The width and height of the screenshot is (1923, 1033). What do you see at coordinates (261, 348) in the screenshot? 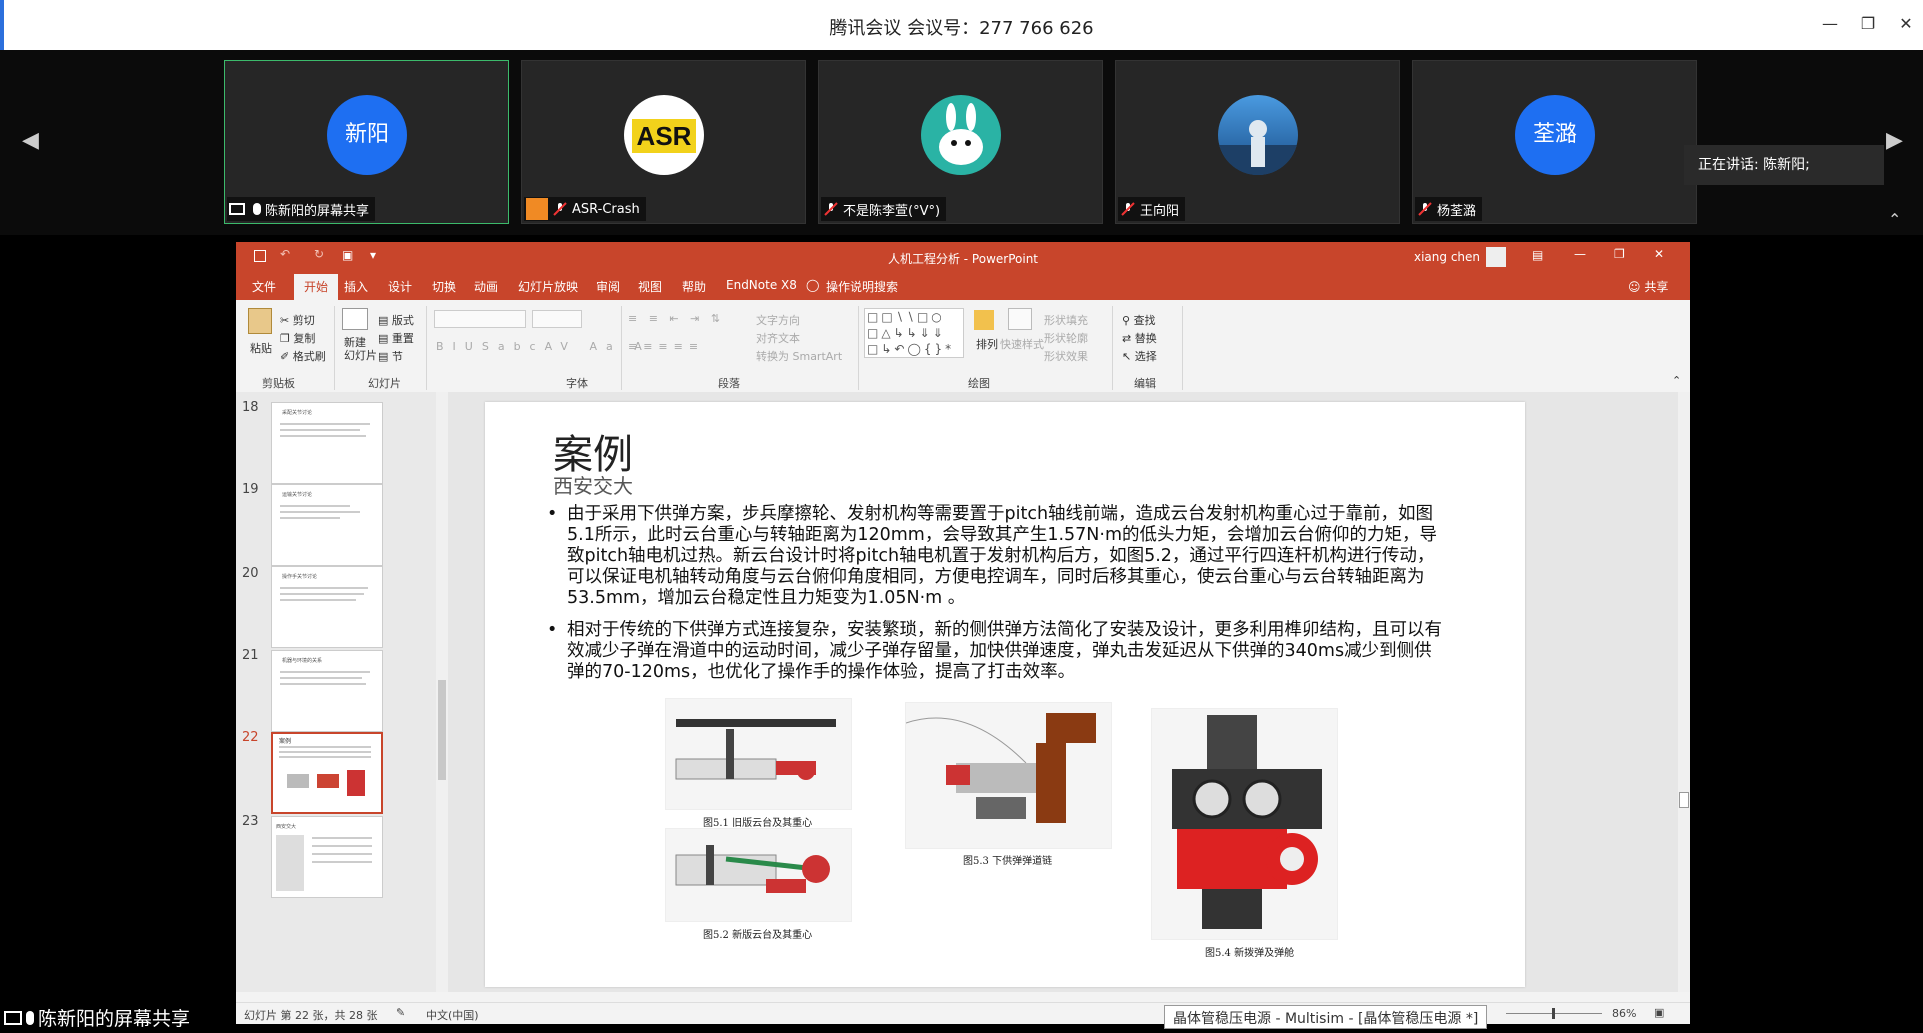
I see `paste-button: 粘贴` at bounding box center [261, 348].